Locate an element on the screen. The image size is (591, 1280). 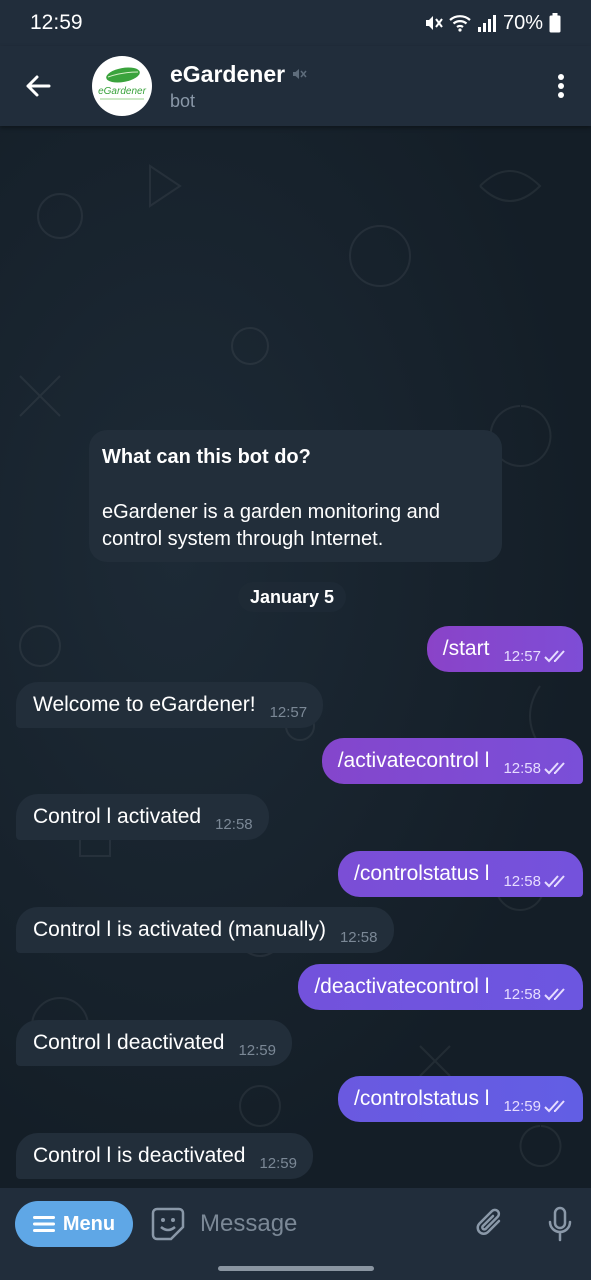
sticker-smile-icon is located at coordinates (168, 1224).